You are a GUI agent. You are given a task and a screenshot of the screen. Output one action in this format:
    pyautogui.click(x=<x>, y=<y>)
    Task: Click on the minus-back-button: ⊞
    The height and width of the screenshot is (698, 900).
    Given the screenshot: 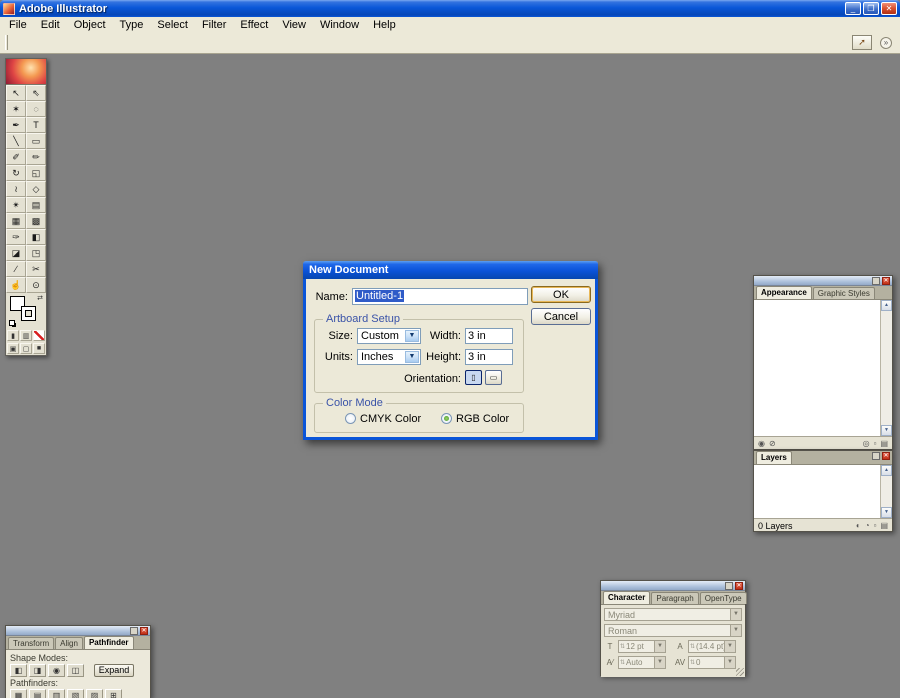 What is the action you would take?
    pyautogui.click(x=113, y=693)
    